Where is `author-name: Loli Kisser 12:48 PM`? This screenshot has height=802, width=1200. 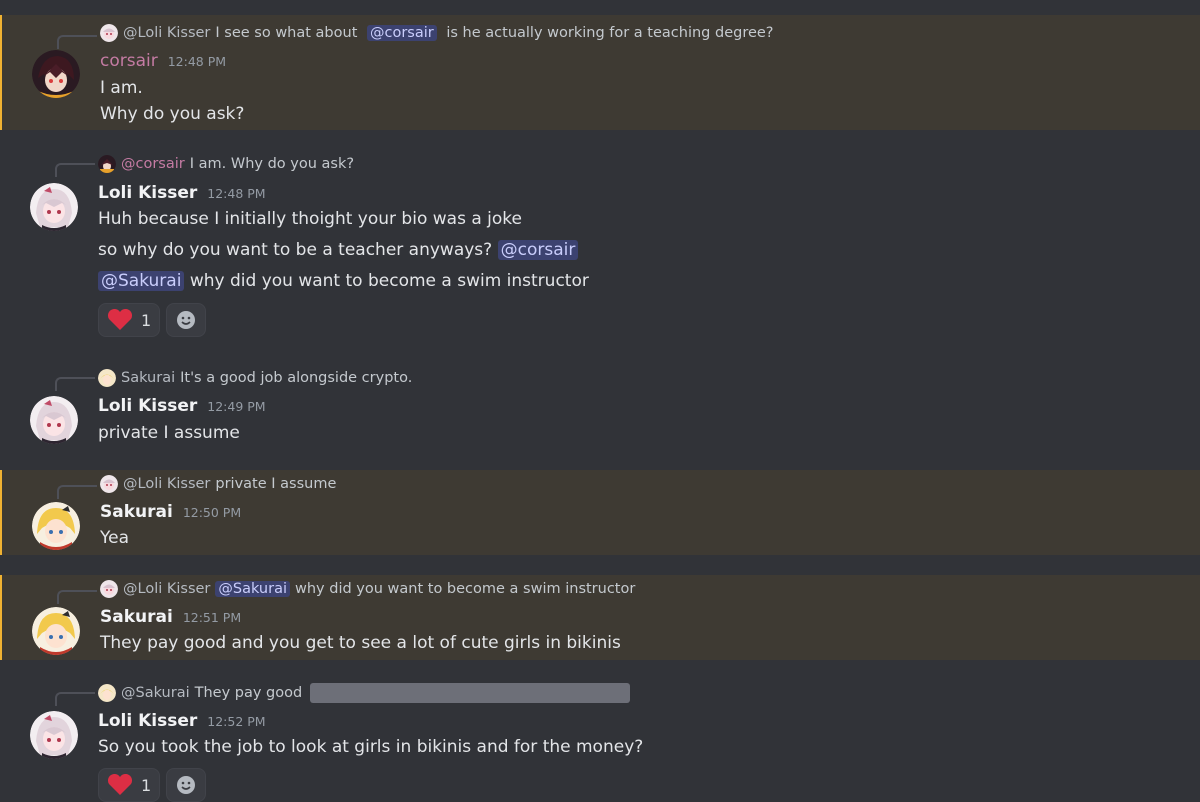 author-name: Loli Kisser 12:48 PM is located at coordinates (182, 193).